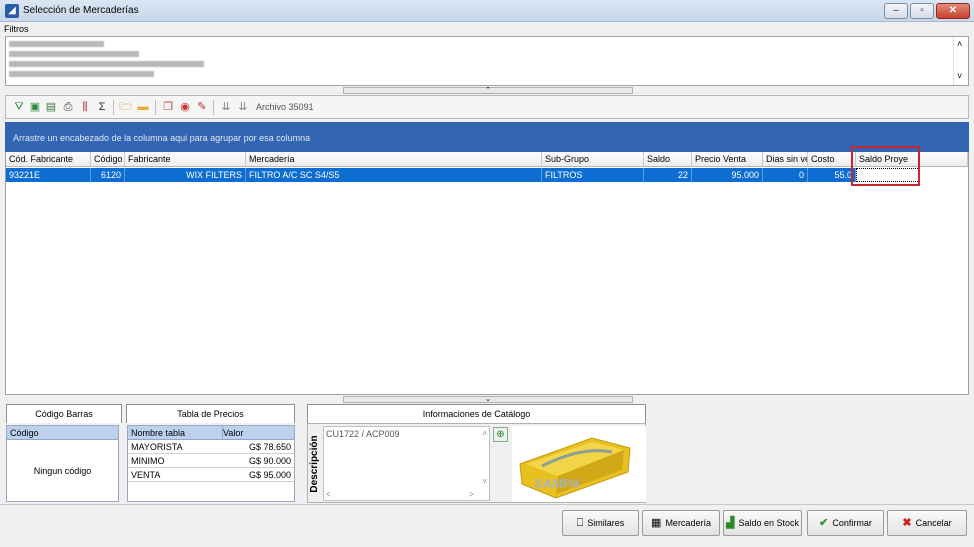 The height and width of the screenshot is (547, 974). What do you see at coordinates (146, 475) in the screenshot?
I see `price-name: VENTA` at bounding box center [146, 475].